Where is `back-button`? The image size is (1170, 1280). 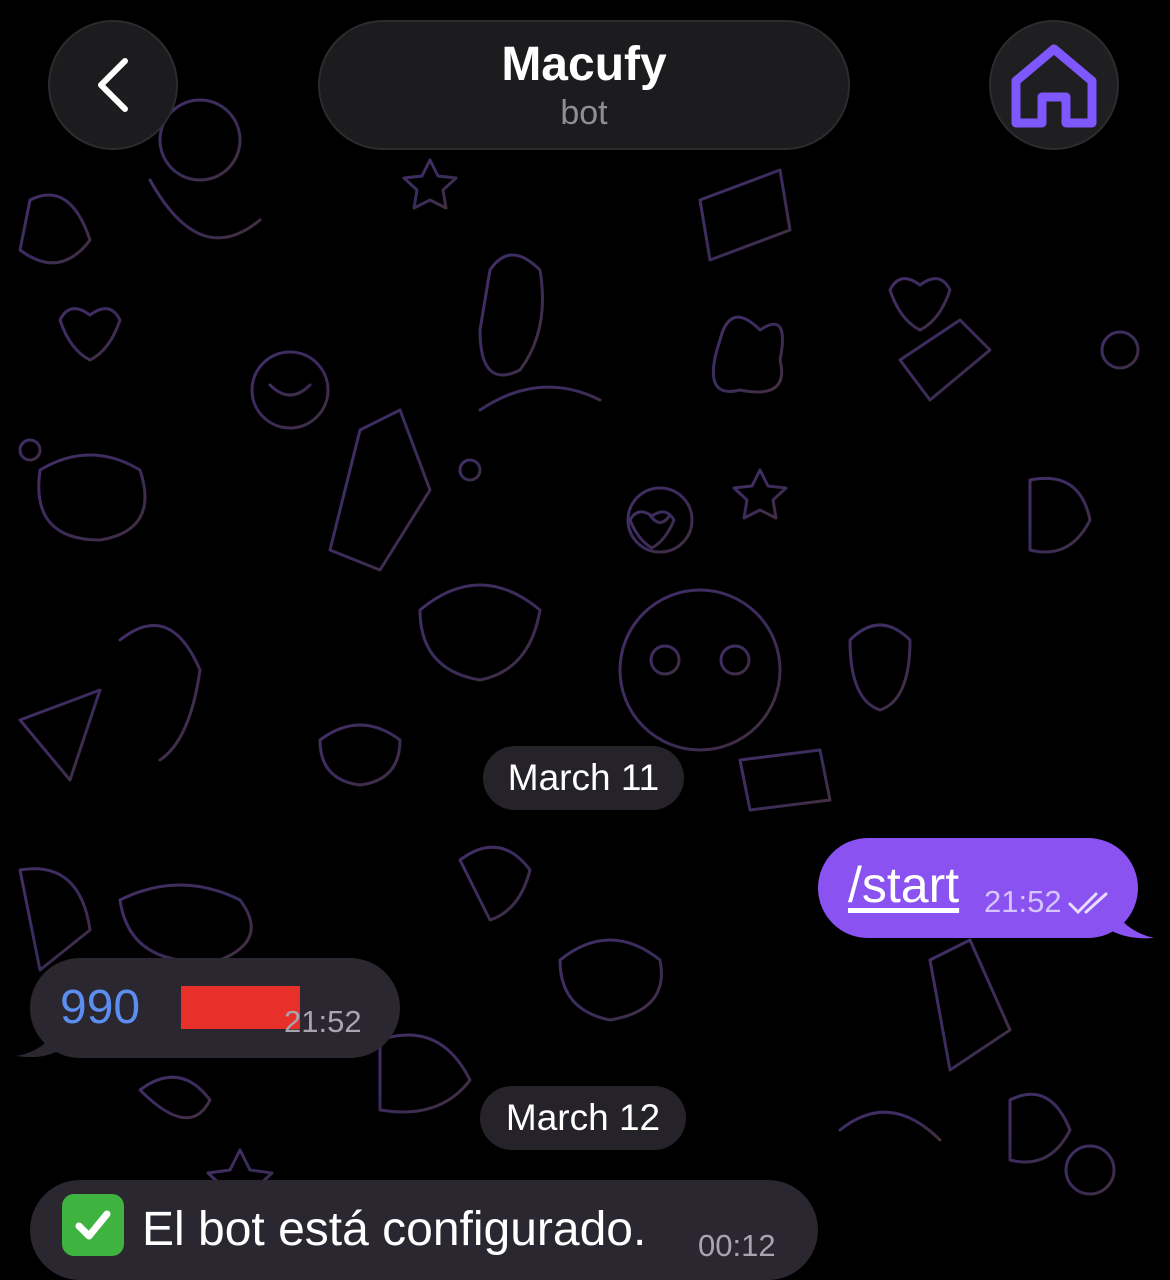 back-button is located at coordinates (113, 85).